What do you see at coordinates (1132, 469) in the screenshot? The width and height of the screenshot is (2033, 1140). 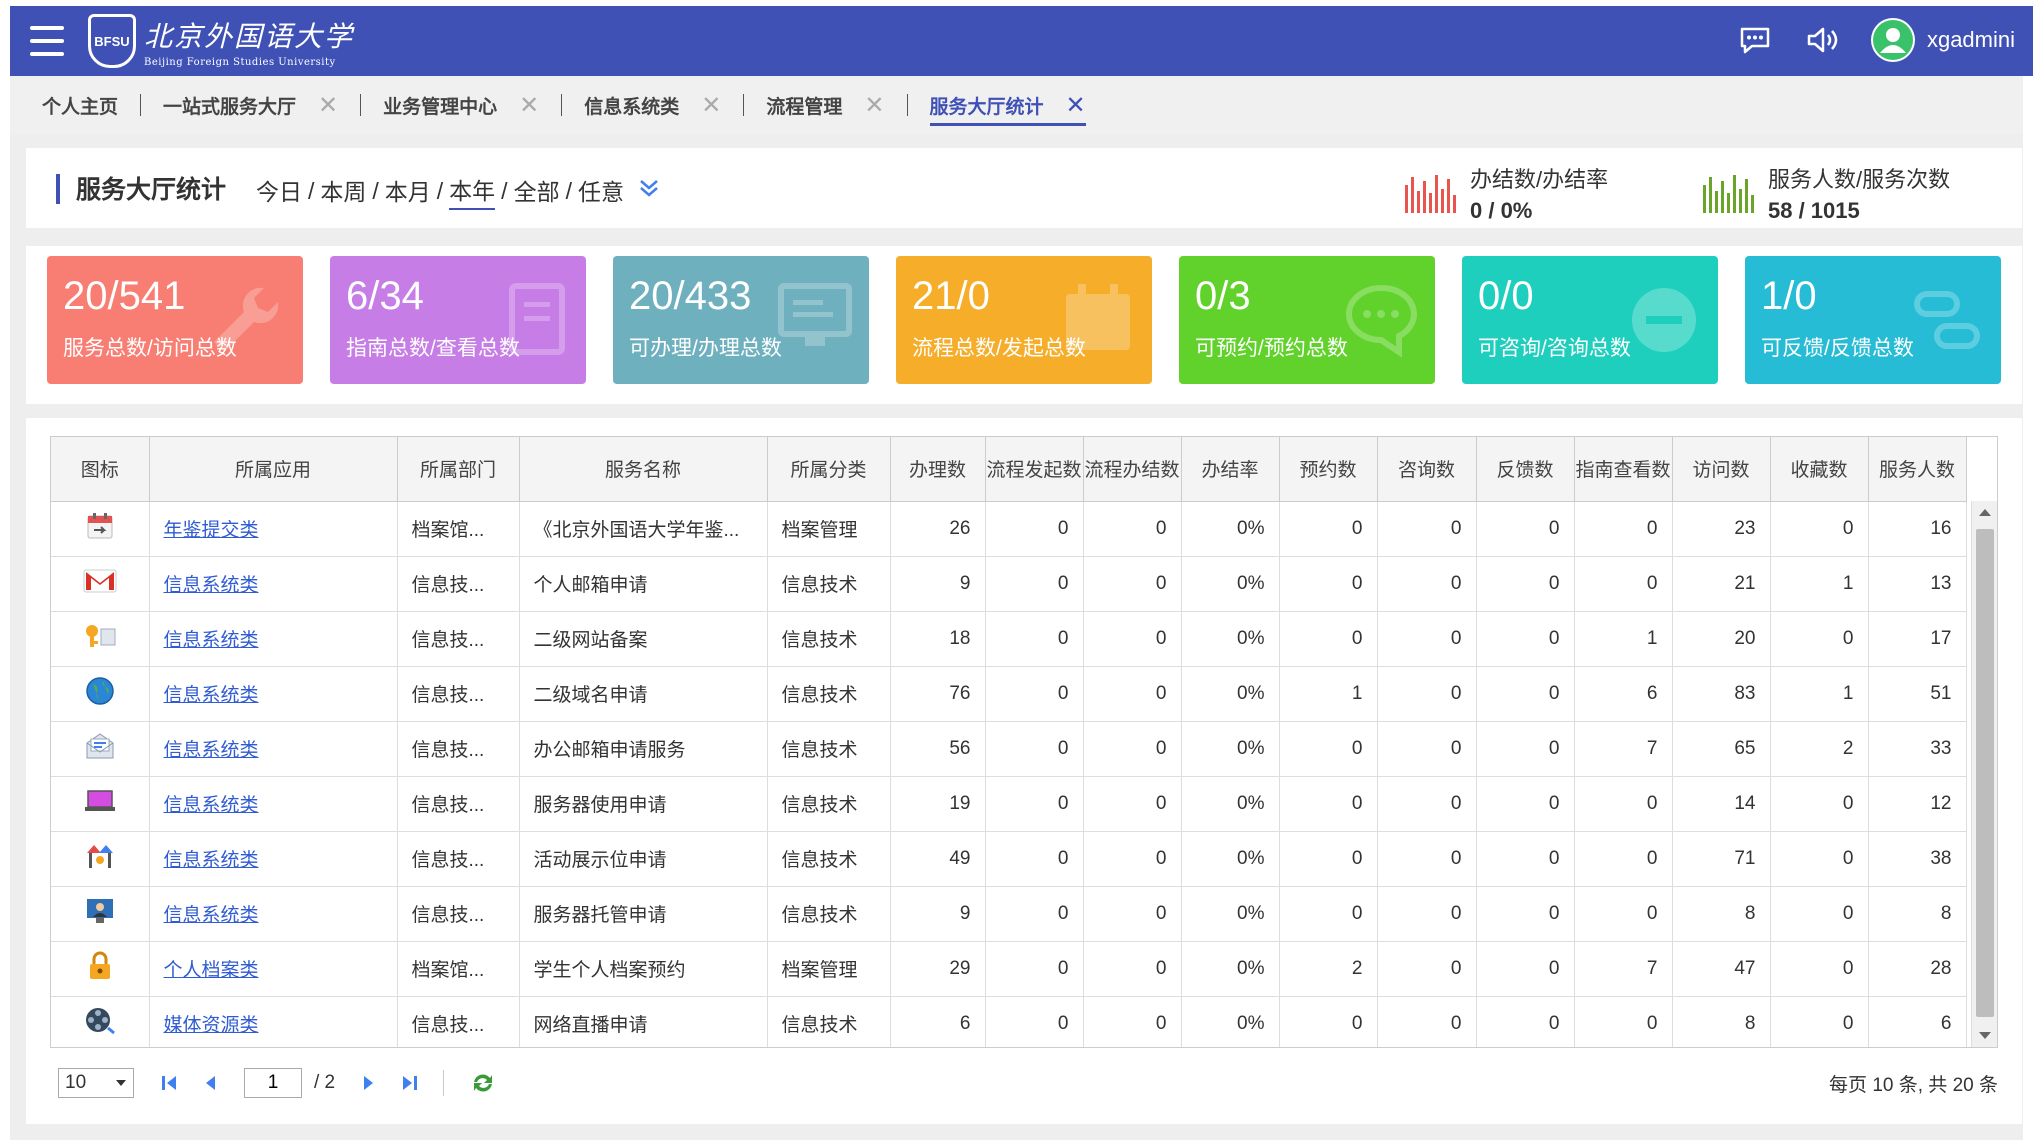 I see `column-header: 流程办结数` at bounding box center [1132, 469].